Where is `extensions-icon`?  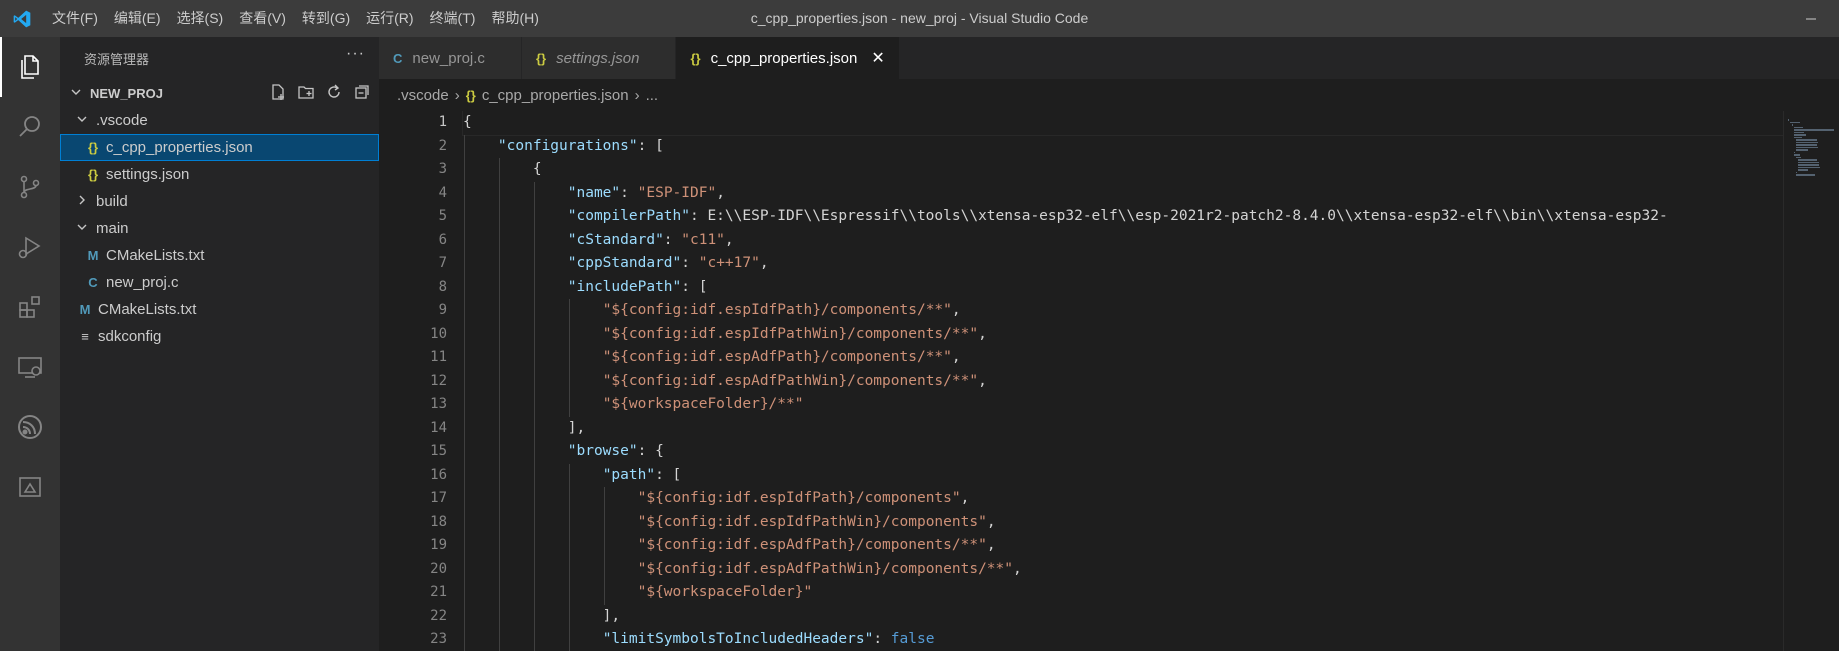
extensions-icon is located at coordinates (30, 307).